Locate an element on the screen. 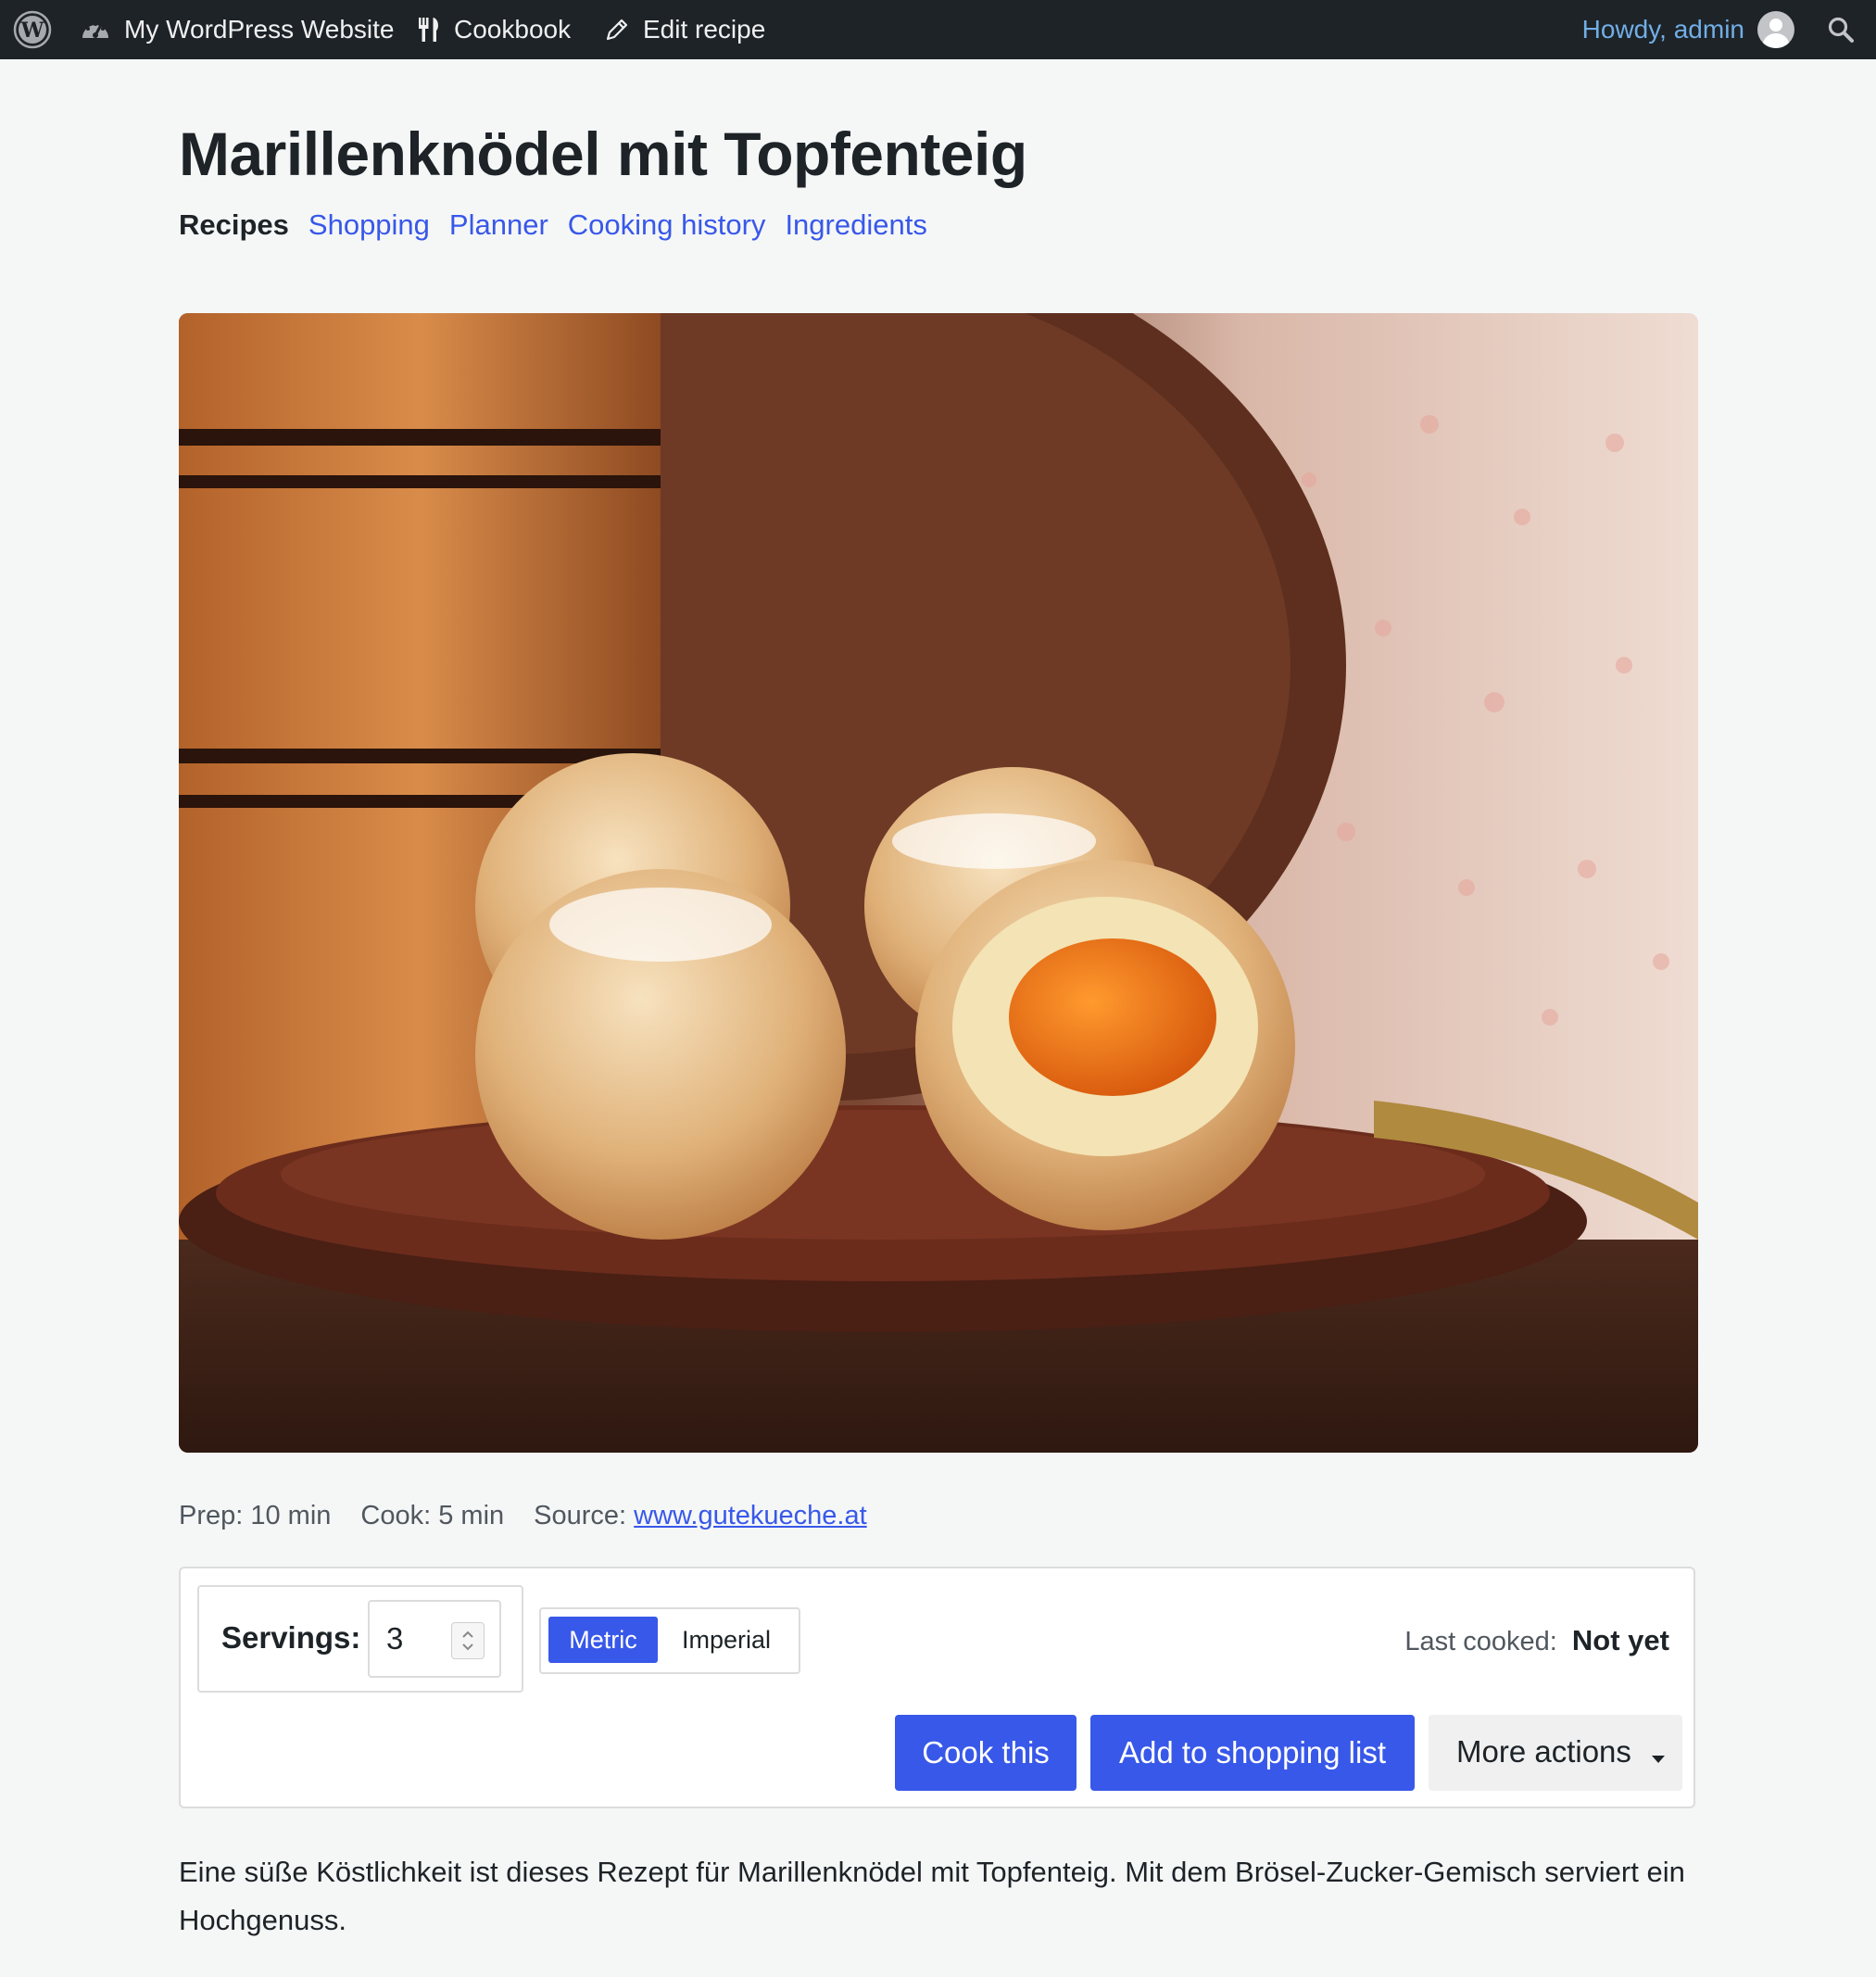 This screenshot has height=1977, width=1876. more-actions-button: More actions is located at coordinates (1555, 1753).